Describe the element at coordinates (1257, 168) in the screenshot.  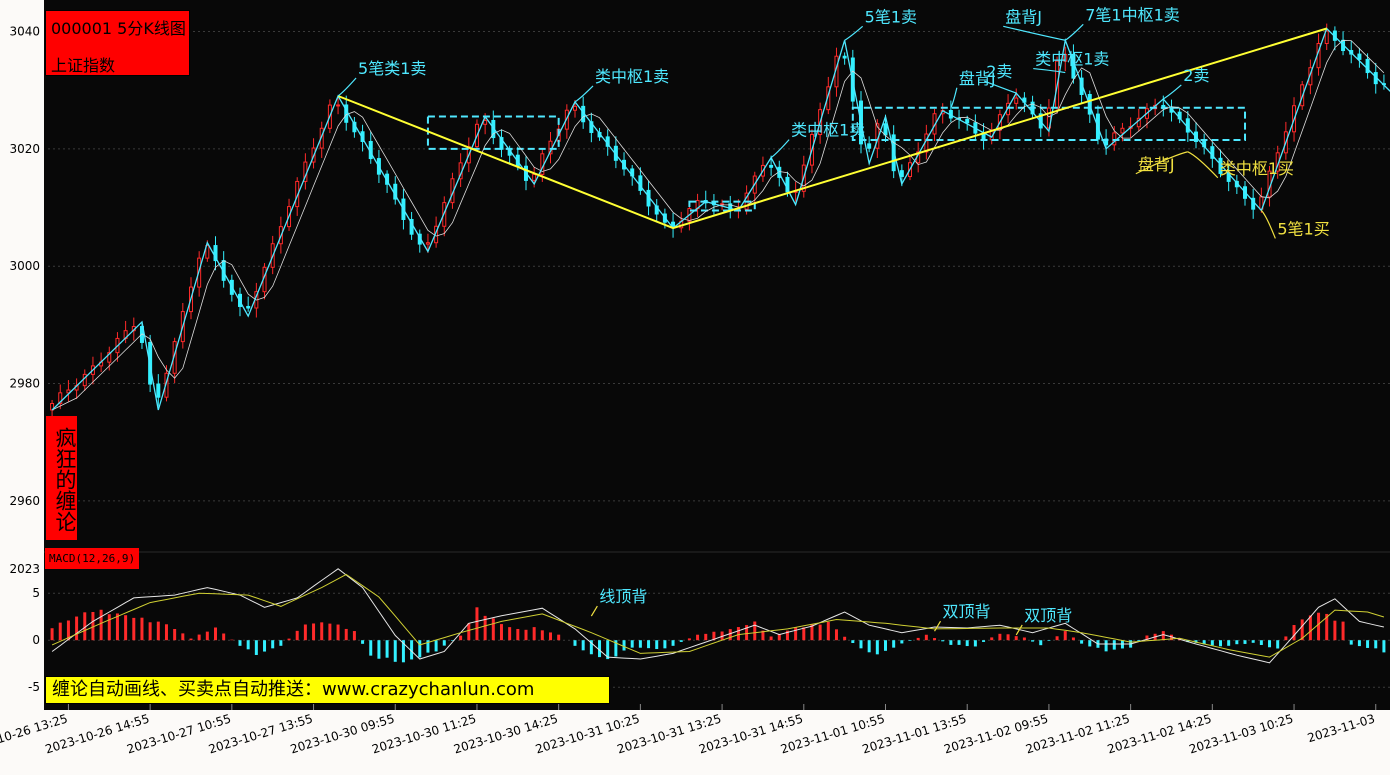
I see `annotation-label: 类中枢1买` at that location.